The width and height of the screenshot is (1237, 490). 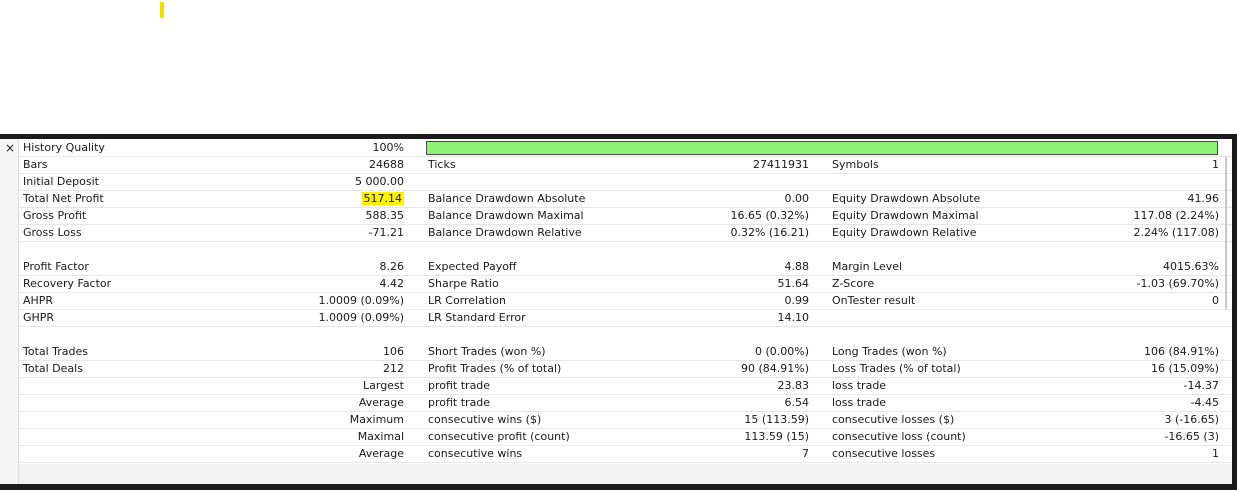 I want to click on stat-value: 24688, so click(x=386, y=164).